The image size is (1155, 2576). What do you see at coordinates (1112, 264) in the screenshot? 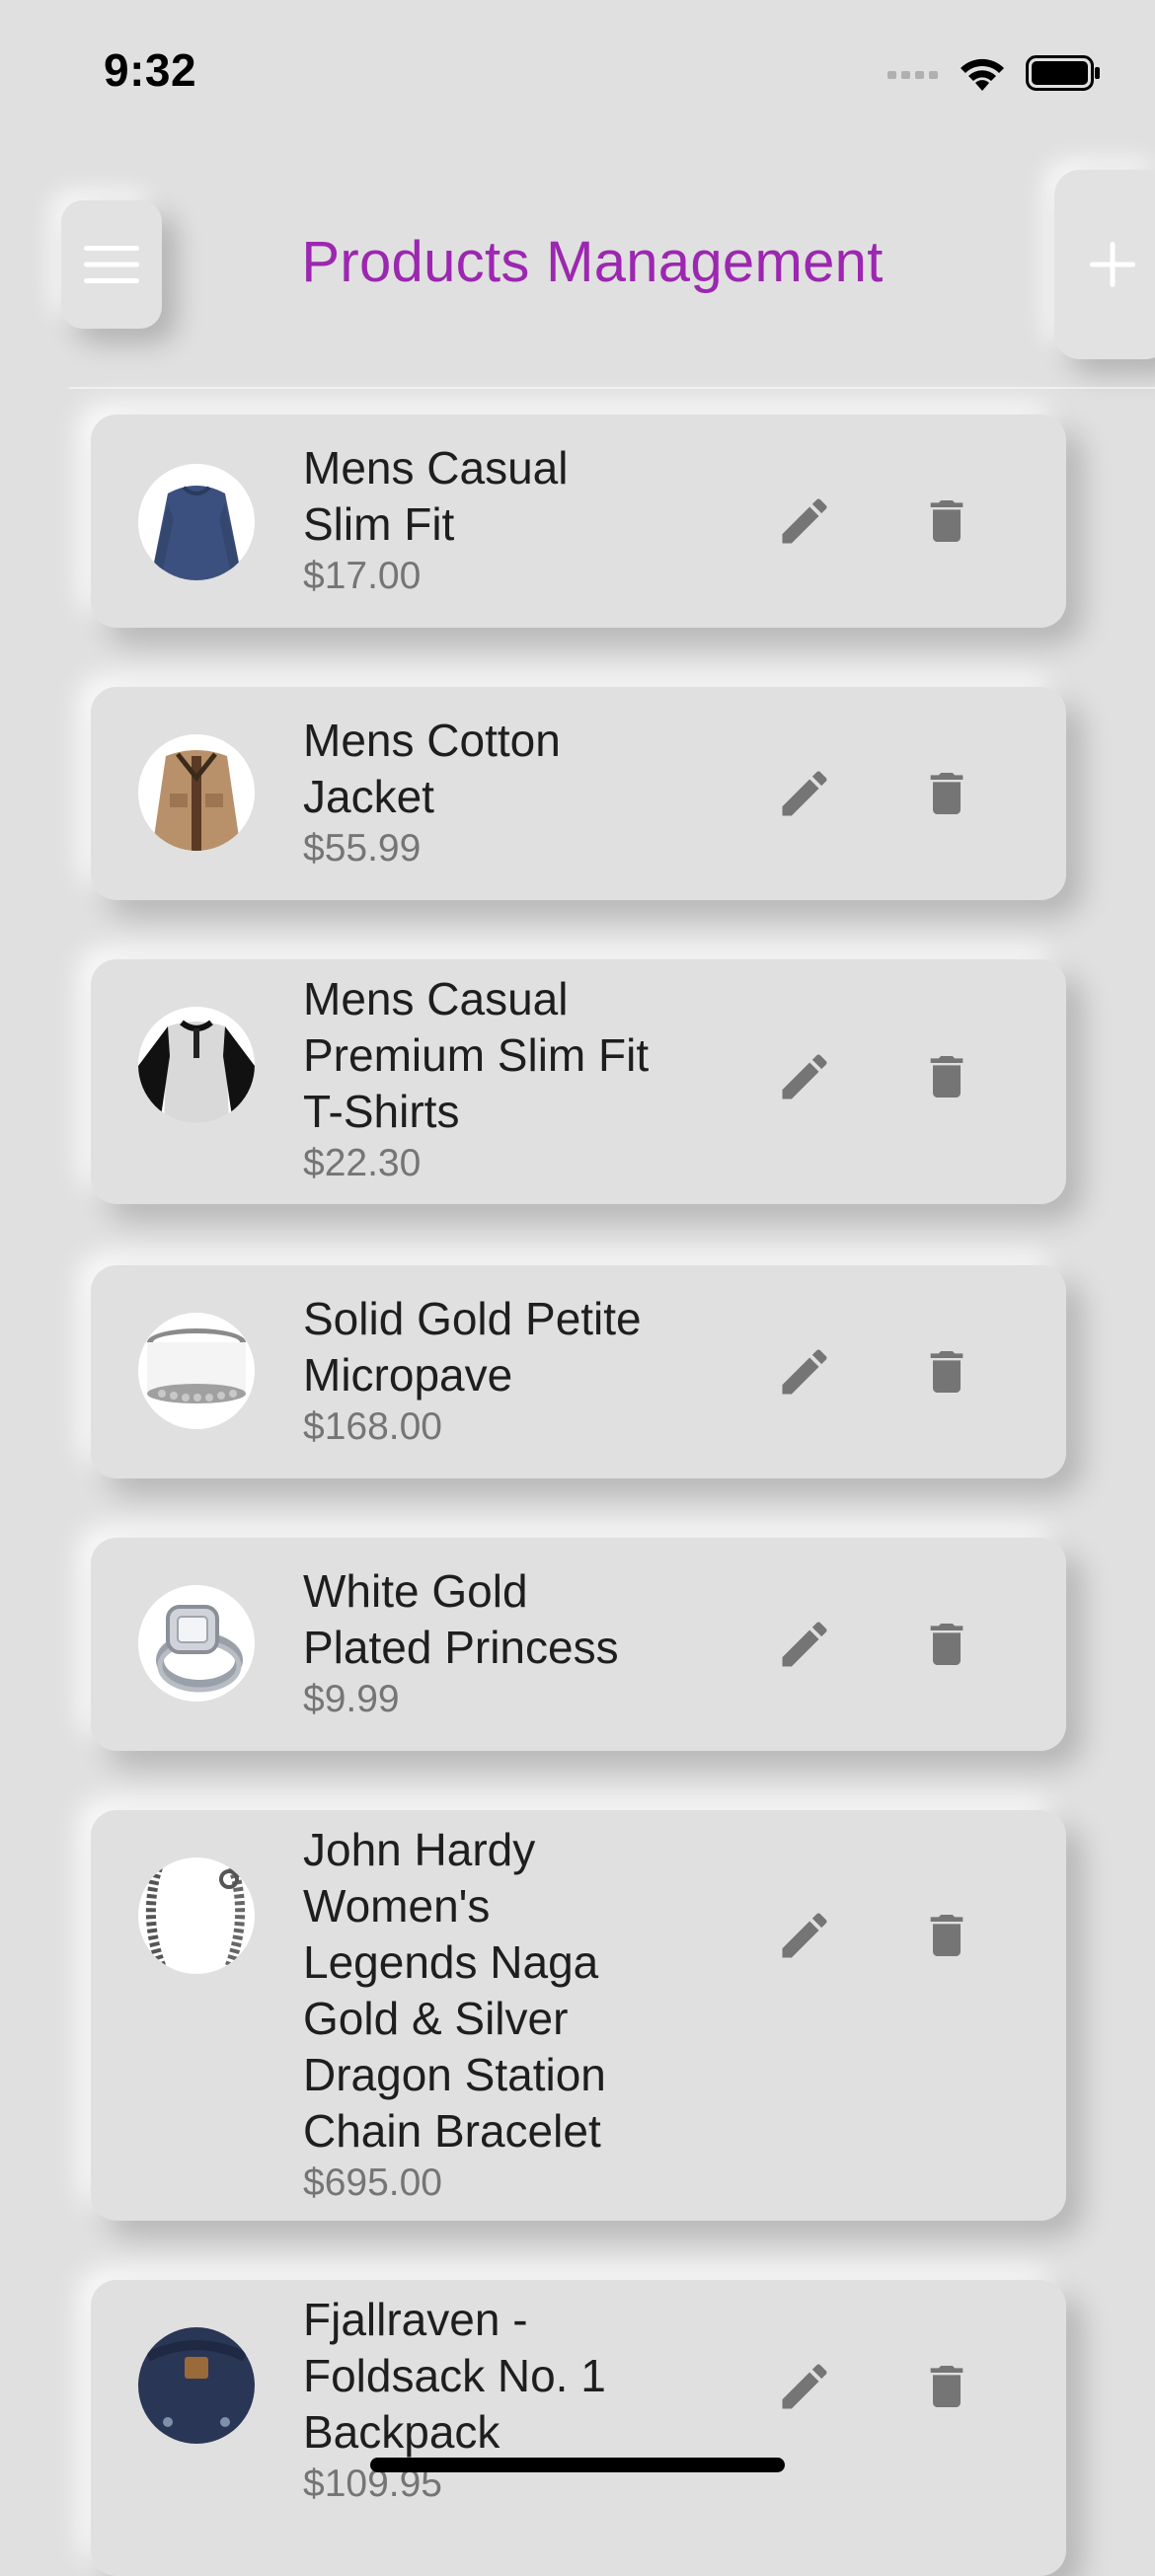
I see `plus-icon` at bounding box center [1112, 264].